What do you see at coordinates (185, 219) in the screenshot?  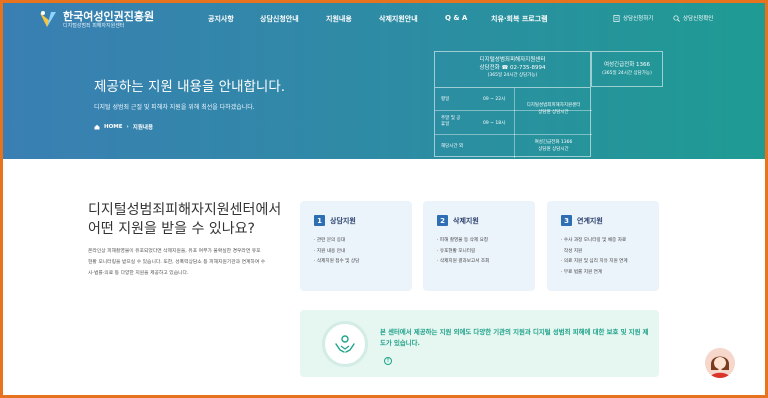 I see `section-question-title: 디지털성범죄피해자지원센터에서 어떤 지원을 받을 수 있나요?` at bounding box center [185, 219].